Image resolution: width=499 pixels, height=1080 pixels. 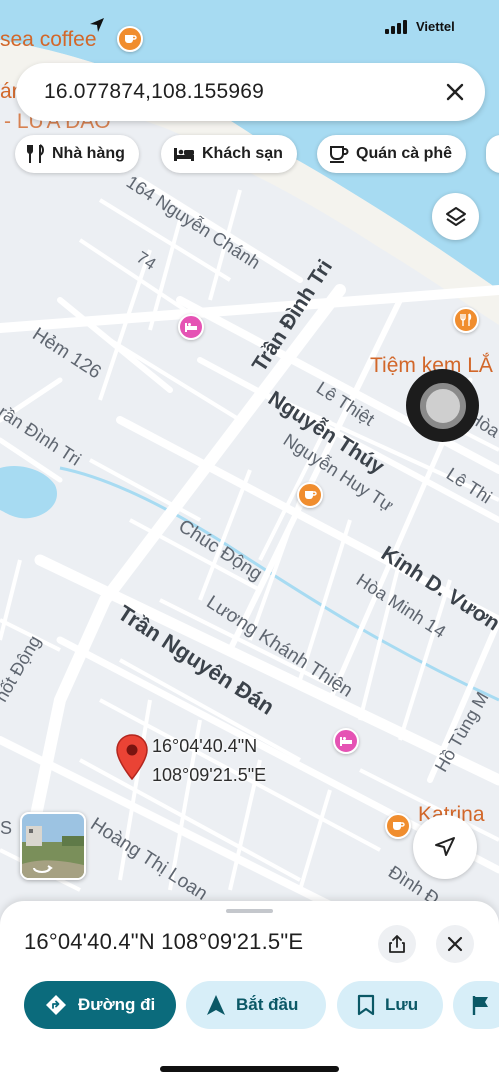 I want to click on home-indicator, so click(x=249, y=1069).